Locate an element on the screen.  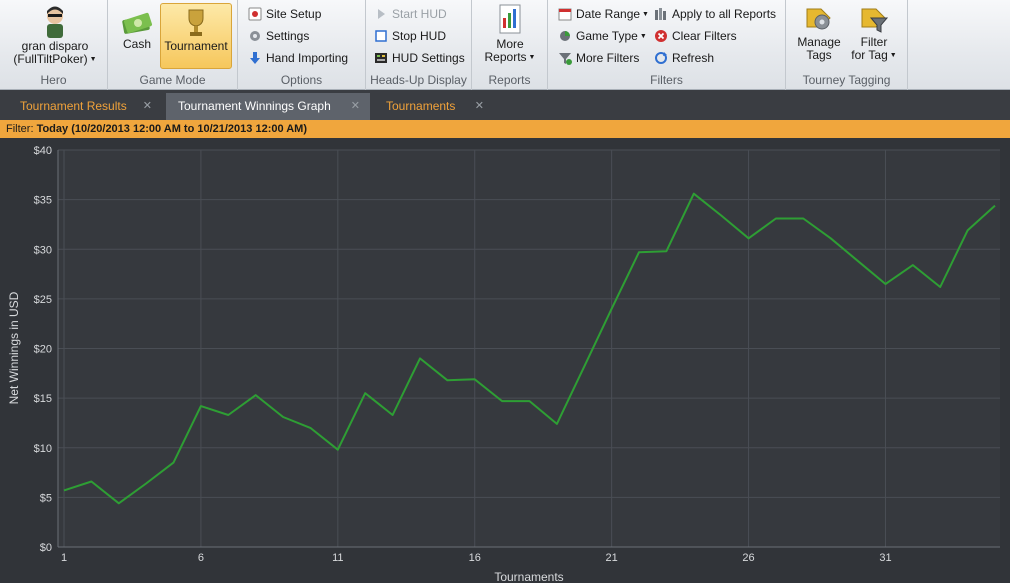
gear-icon is located at coordinates (255, 36).